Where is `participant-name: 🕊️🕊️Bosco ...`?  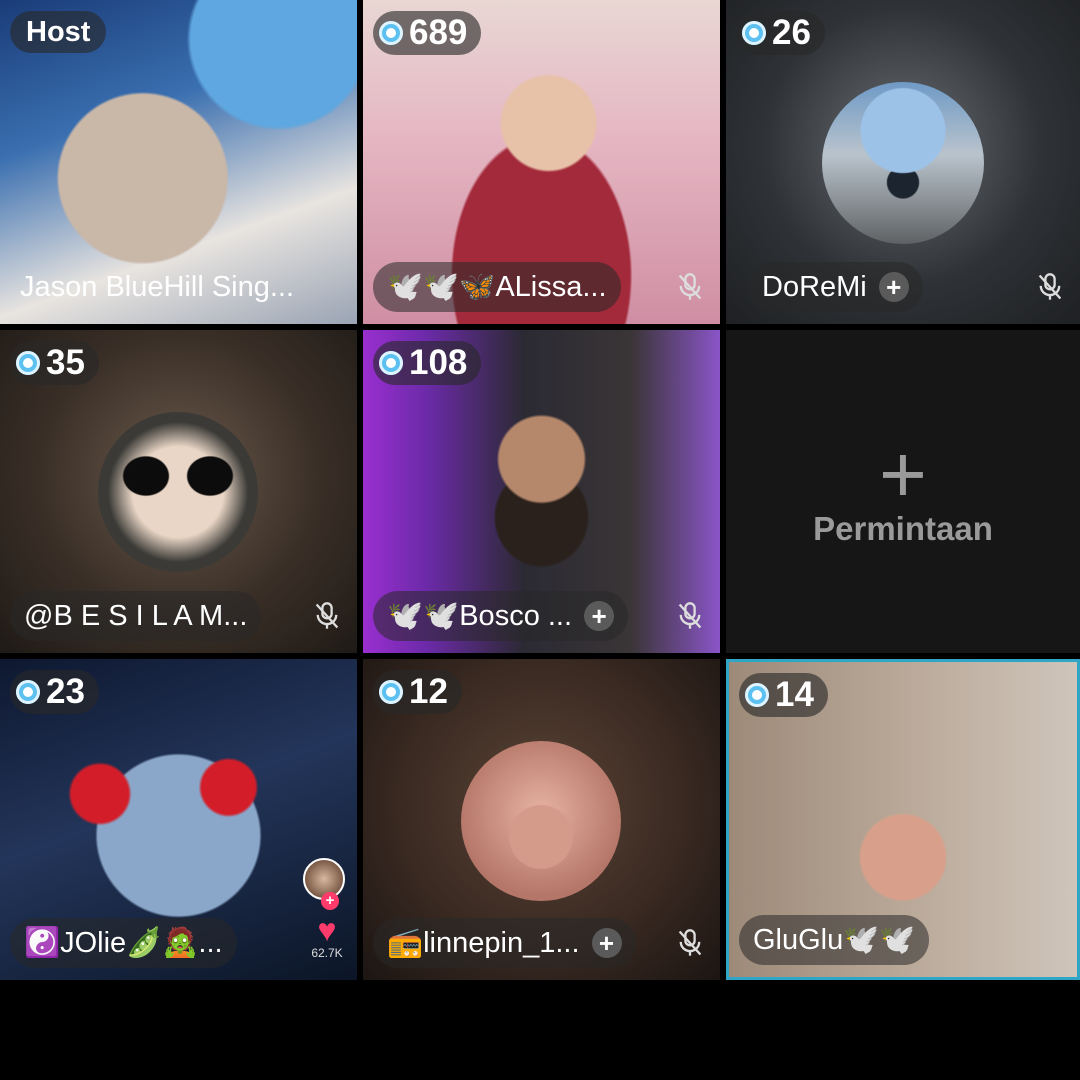
participant-name: 🕊️🕊️Bosco ... is located at coordinates (480, 616).